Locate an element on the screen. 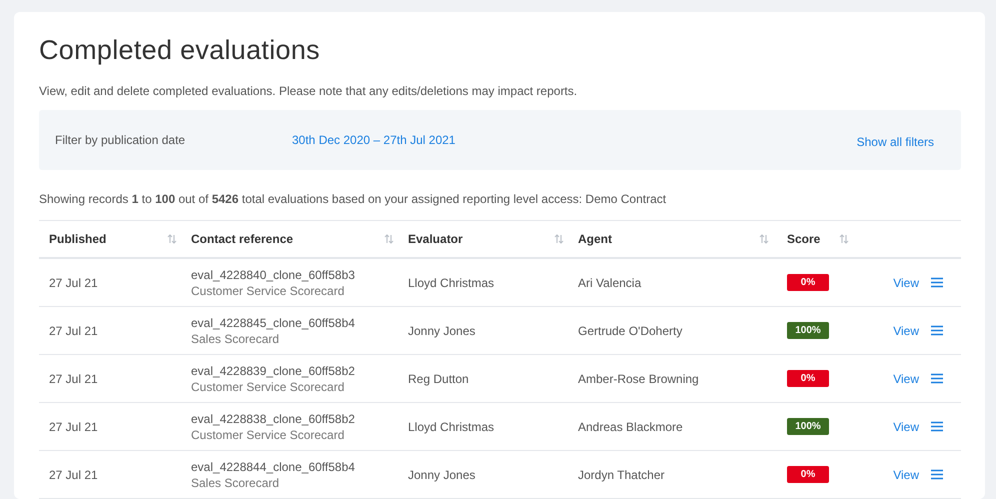 The height and width of the screenshot is (499, 996). records-summary: Showing records 1 to 100 out of 5426 total evaluations based on your assigned reporting level access: Demo Contract is located at coordinates (353, 199).